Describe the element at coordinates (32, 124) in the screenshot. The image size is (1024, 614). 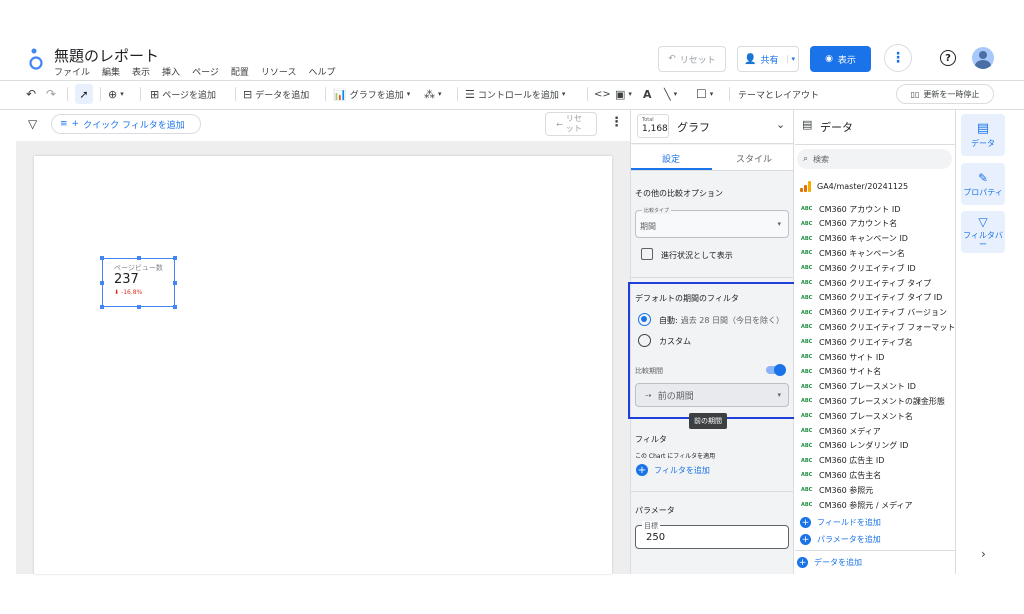
I see `filter-funnel-icon: ▽` at that location.